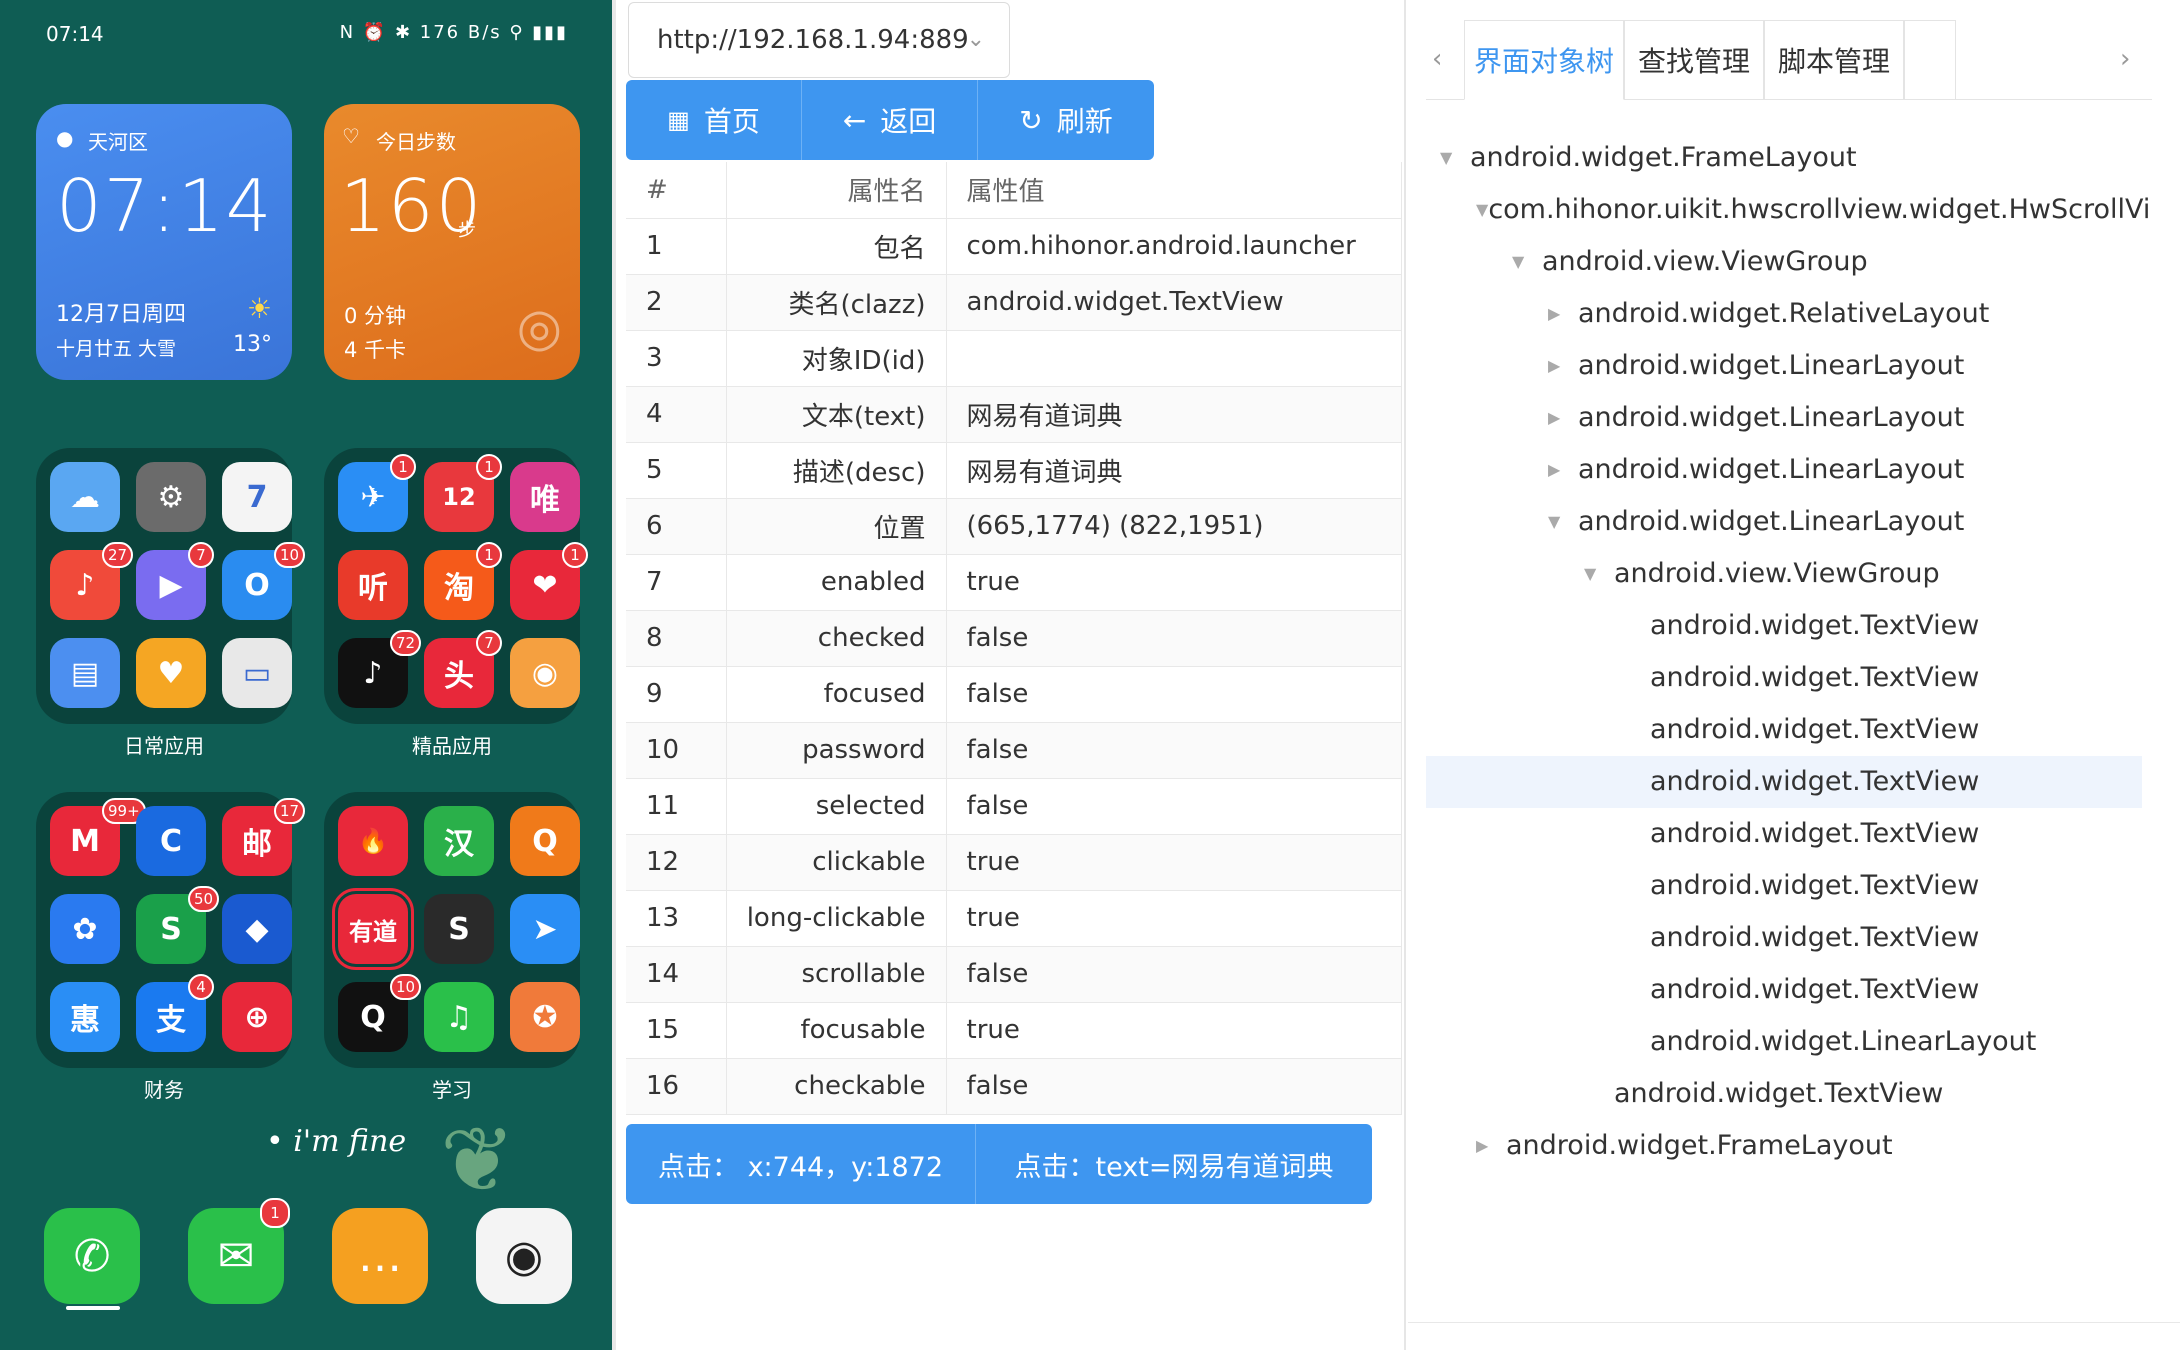  What do you see at coordinates (85, 673) in the screenshot?
I see `app-icon: ▤` at bounding box center [85, 673].